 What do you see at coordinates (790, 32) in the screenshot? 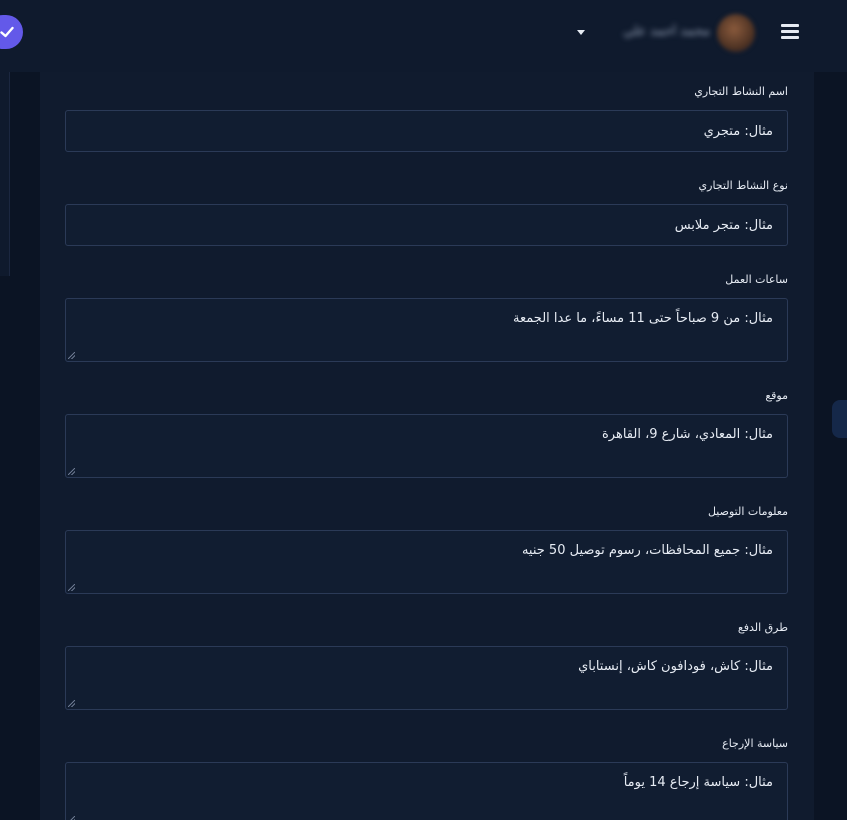
I see `hamburger-menu-icon` at bounding box center [790, 32].